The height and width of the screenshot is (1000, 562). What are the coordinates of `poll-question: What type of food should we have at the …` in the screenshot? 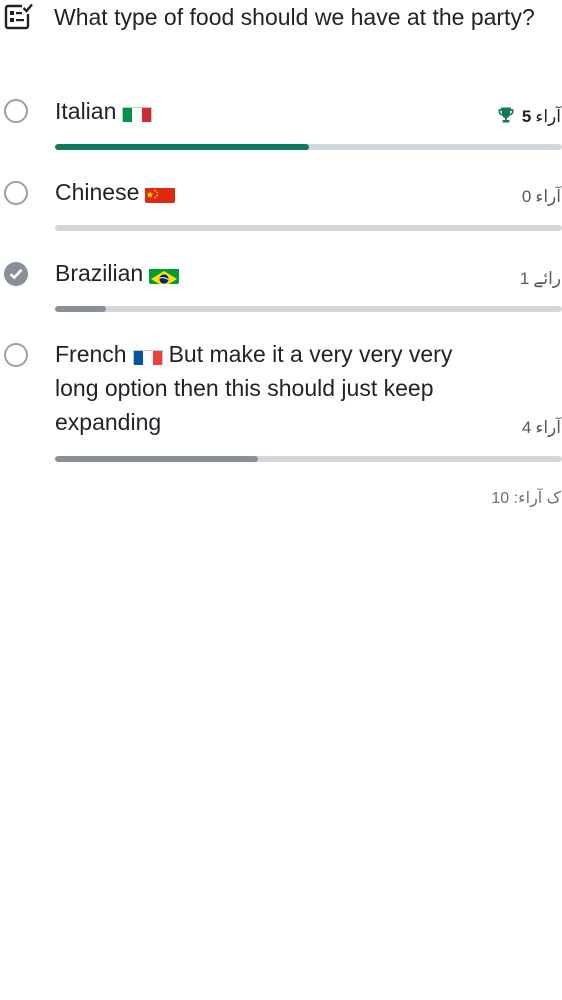 It's located at (294, 17).